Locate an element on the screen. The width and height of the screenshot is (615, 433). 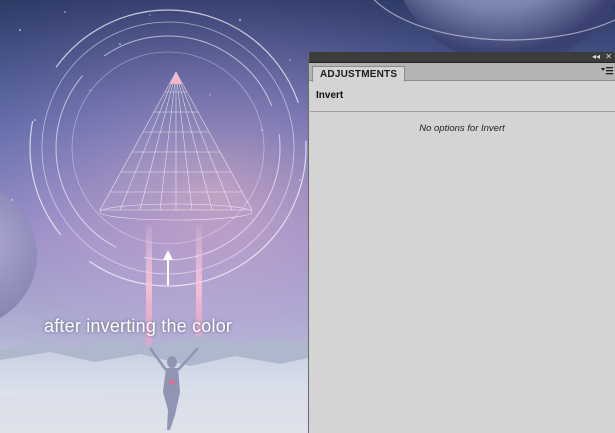
close-icon: ✕ is located at coordinates (608, 57).